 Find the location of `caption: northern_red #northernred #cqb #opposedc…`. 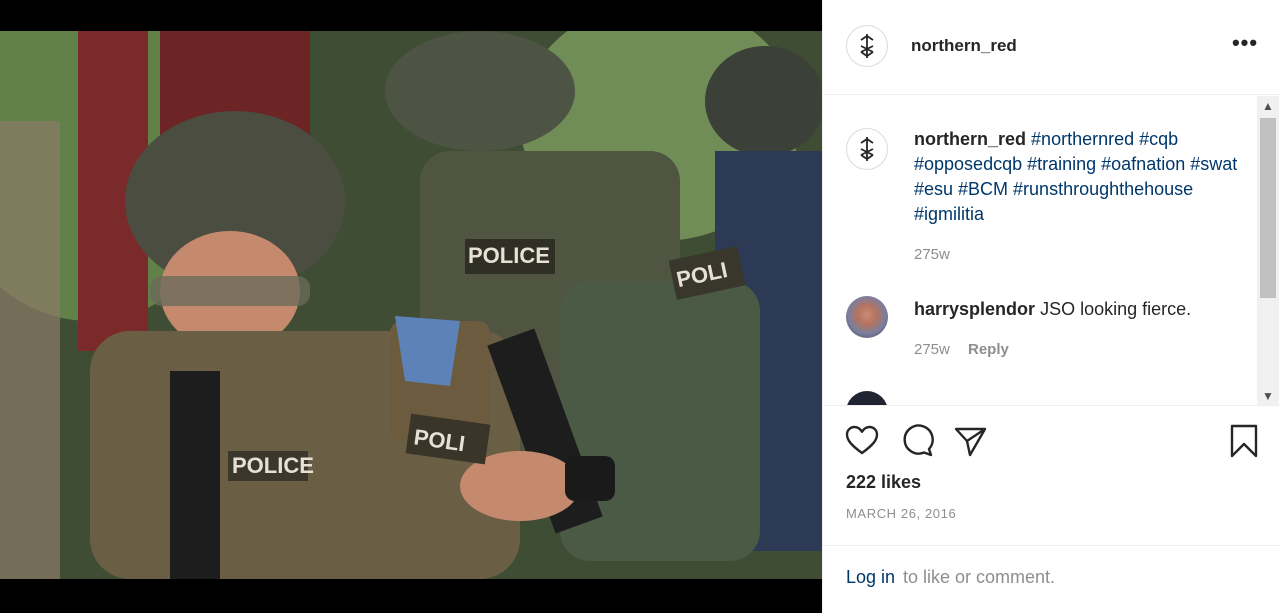

caption: northern_red #northernred #cqb #opposedc… is located at coordinates (1079, 177).